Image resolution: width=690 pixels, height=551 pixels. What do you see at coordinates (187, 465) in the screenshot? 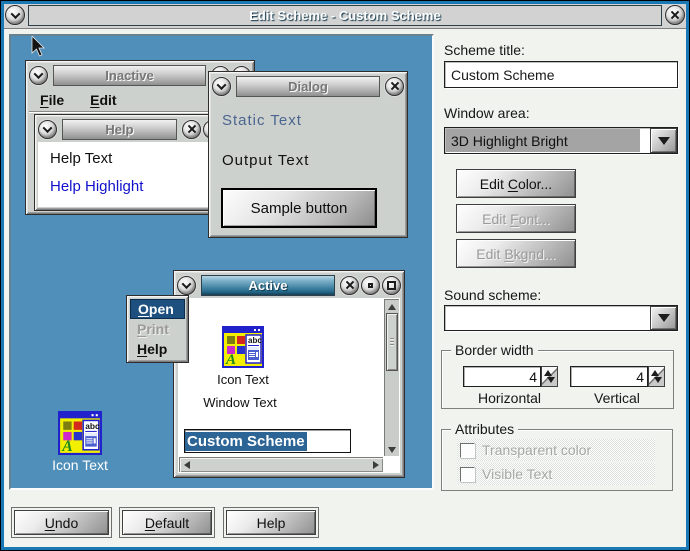
I see `scroll-left-icon` at bounding box center [187, 465].